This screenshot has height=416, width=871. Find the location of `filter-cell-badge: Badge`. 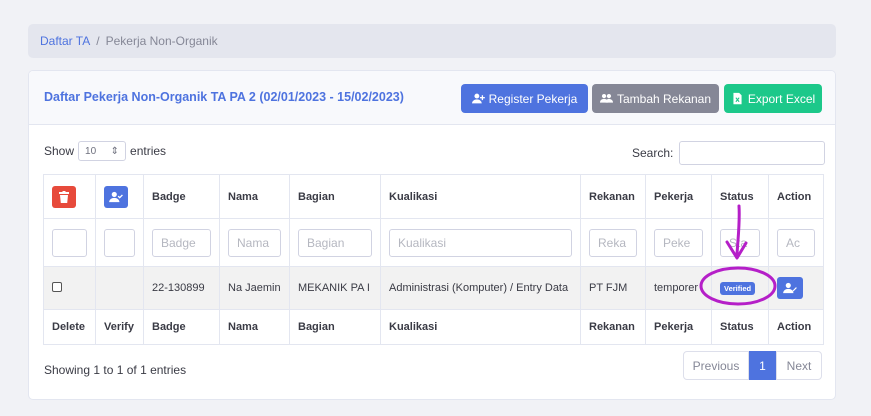

filter-cell-badge: Badge is located at coordinates (181, 242).